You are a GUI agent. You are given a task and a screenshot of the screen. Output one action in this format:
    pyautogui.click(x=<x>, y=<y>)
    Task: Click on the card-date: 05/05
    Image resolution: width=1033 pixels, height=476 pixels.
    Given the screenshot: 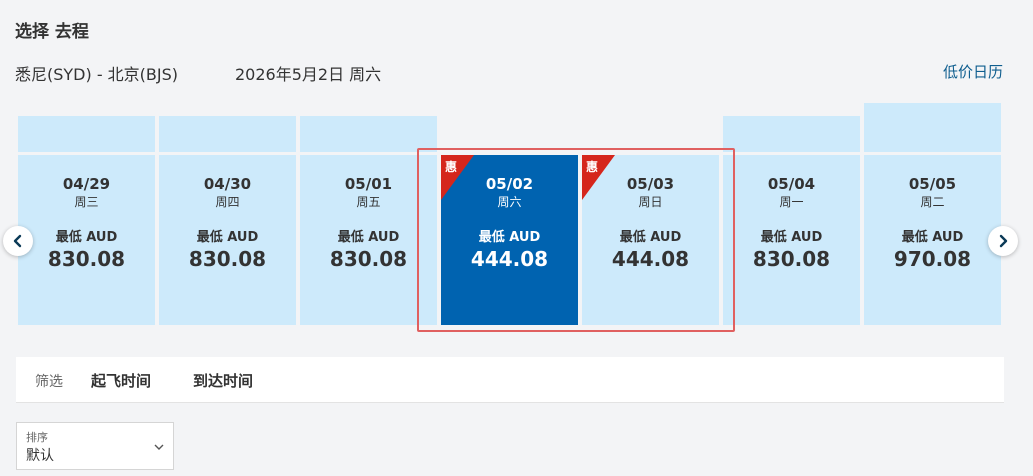 What is the action you would take?
    pyautogui.click(x=932, y=184)
    